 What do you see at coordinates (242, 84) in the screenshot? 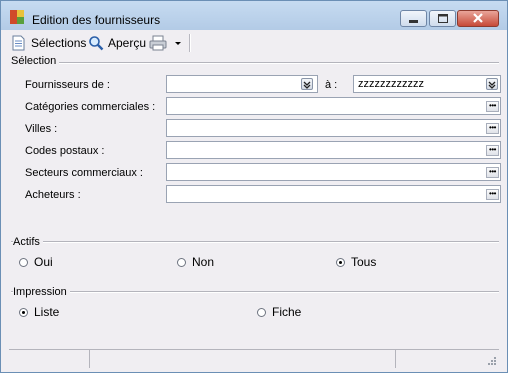
I see `fournisseurs-from-field` at bounding box center [242, 84].